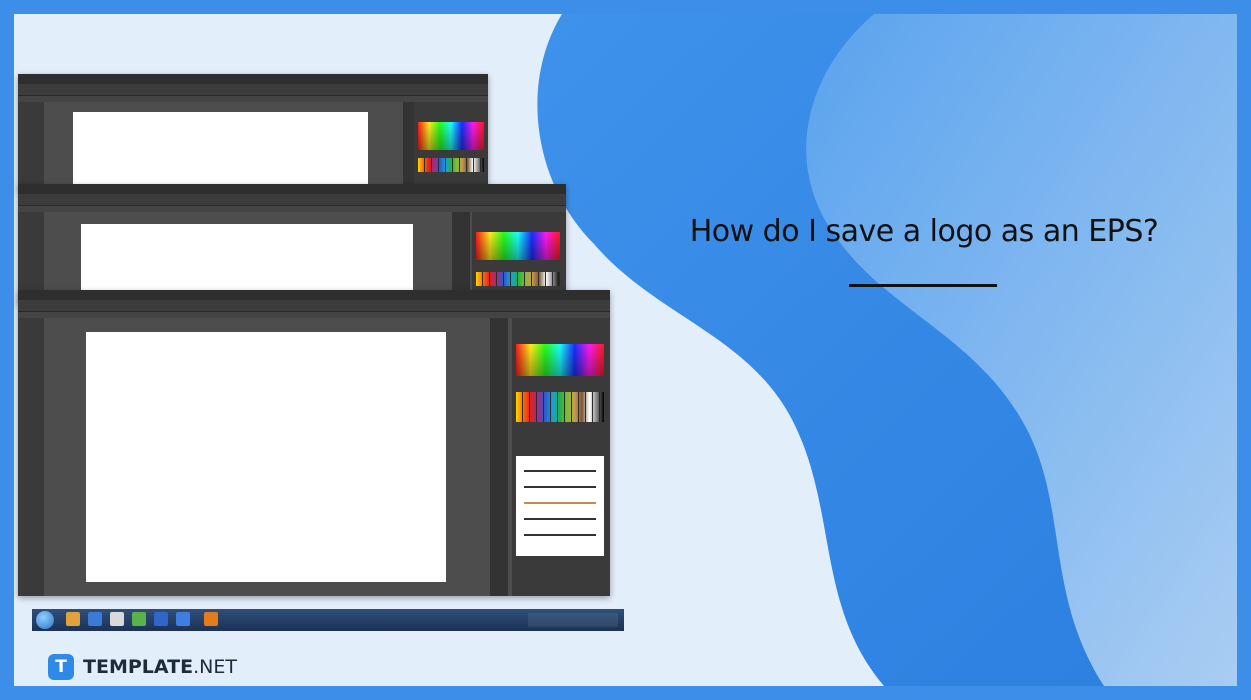 This screenshot has width=1251, height=700. Describe the element at coordinates (61, 667) in the screenshot. I see `brand-mark-icon: T` at that location.